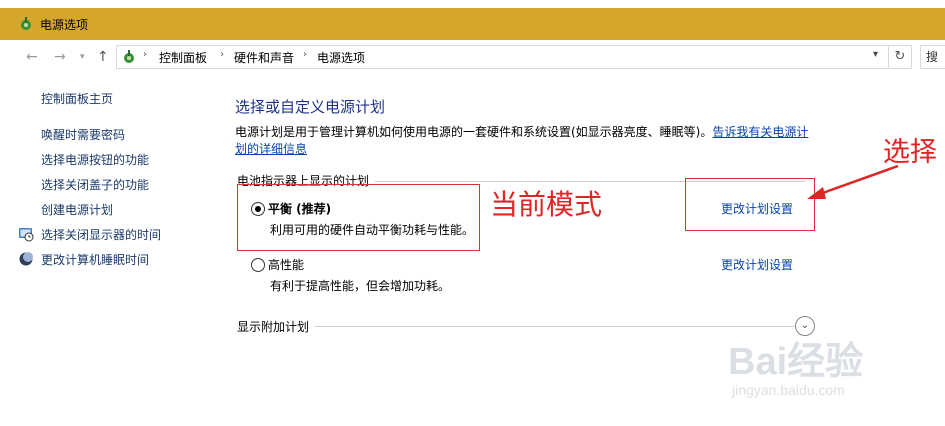 The image size is (945, 426). Describe the element at coordinates (26, 23) in the screenshot. I see `power-options-icon` at that location.